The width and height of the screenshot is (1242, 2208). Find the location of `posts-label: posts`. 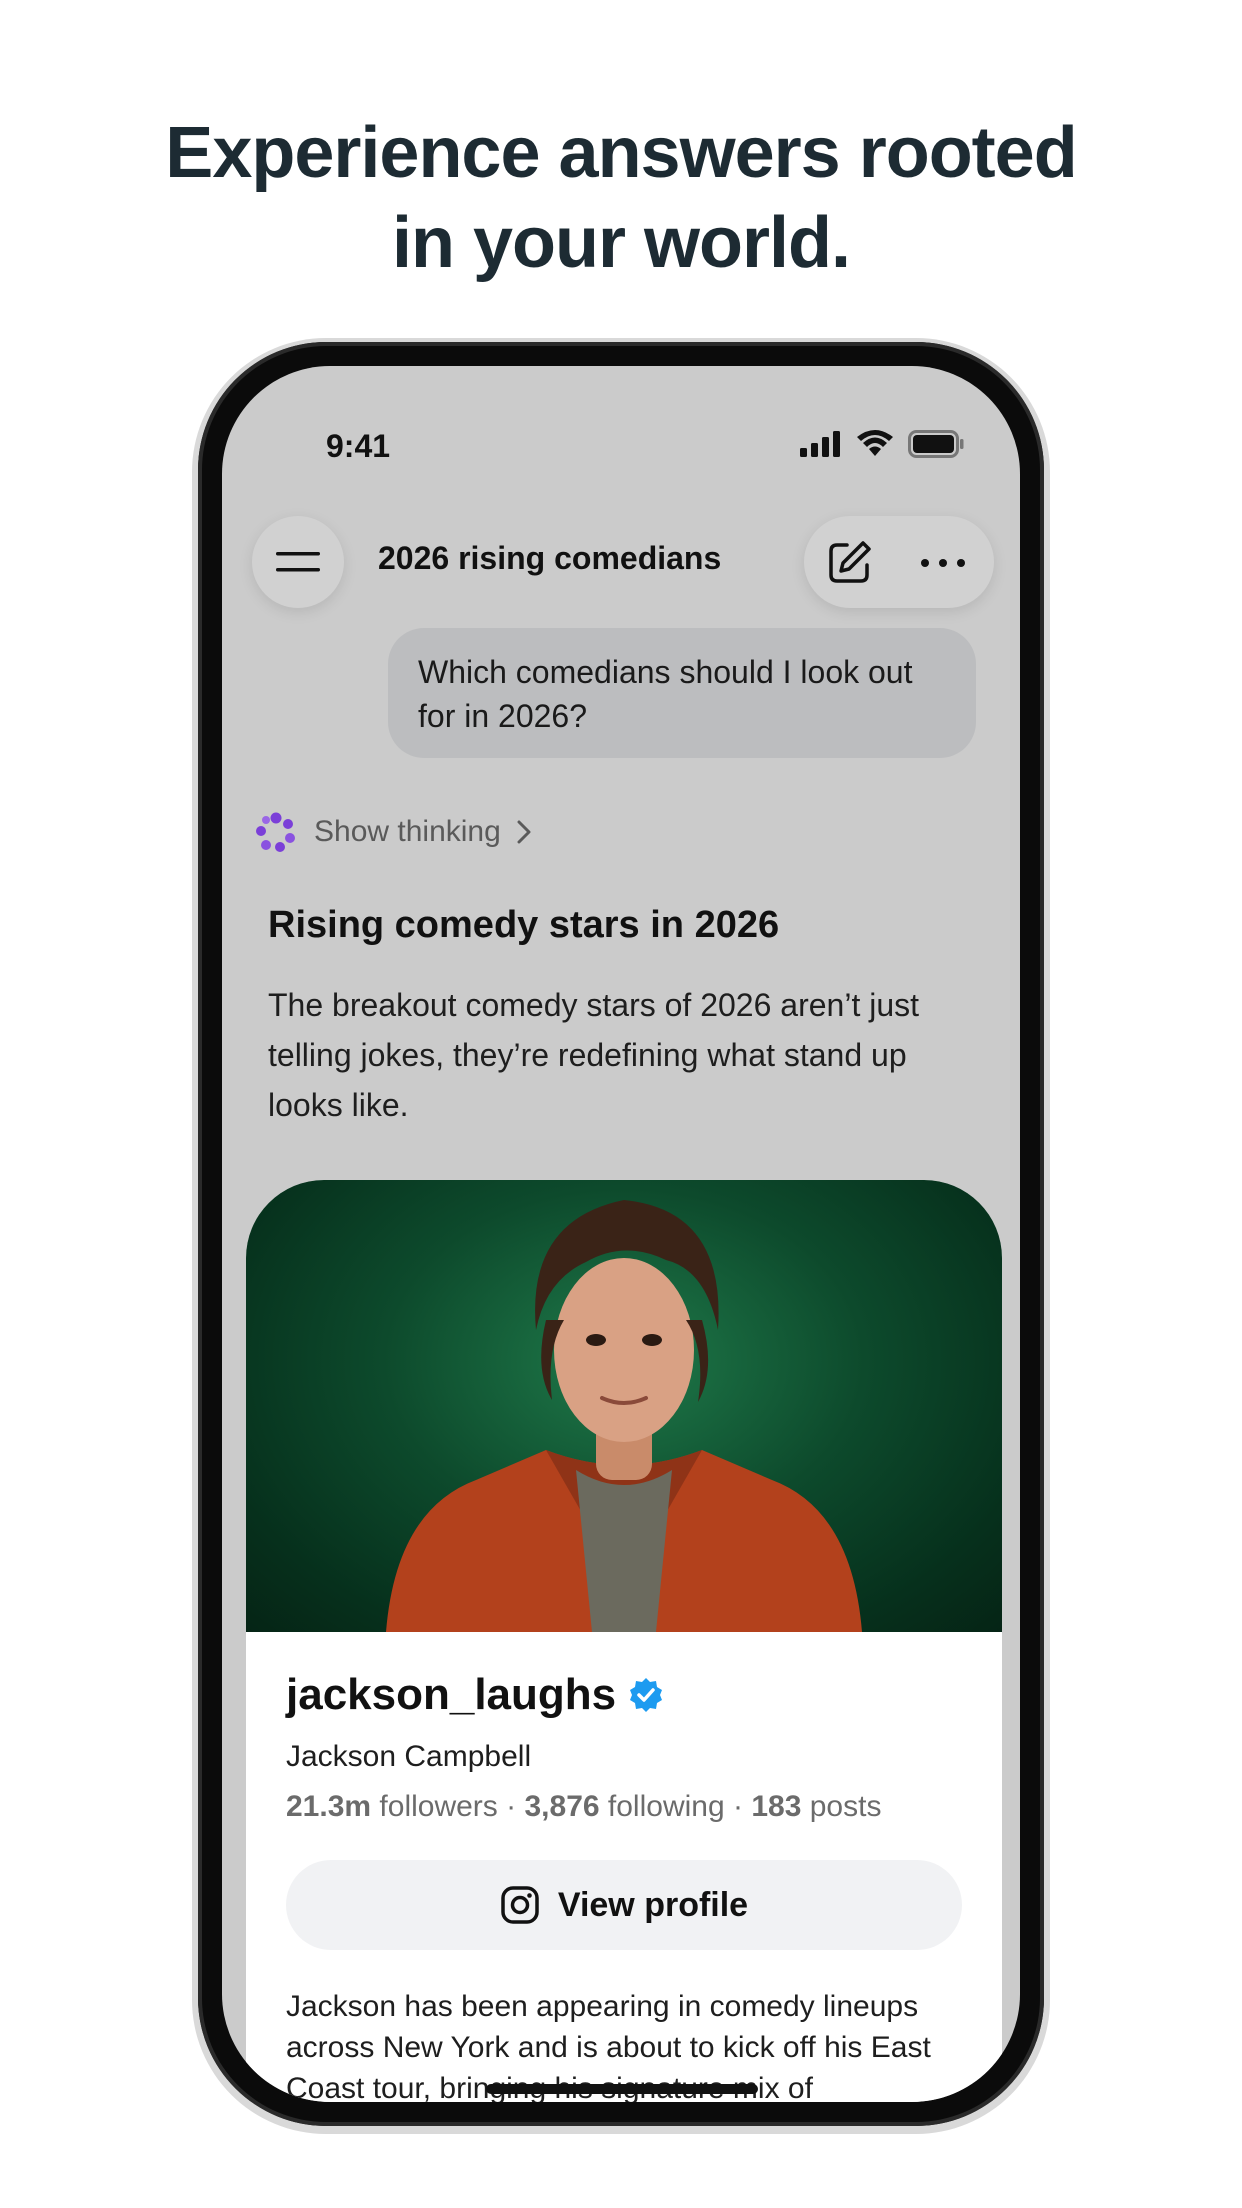

posts-label: posts is located at coordinates (845, 1806).